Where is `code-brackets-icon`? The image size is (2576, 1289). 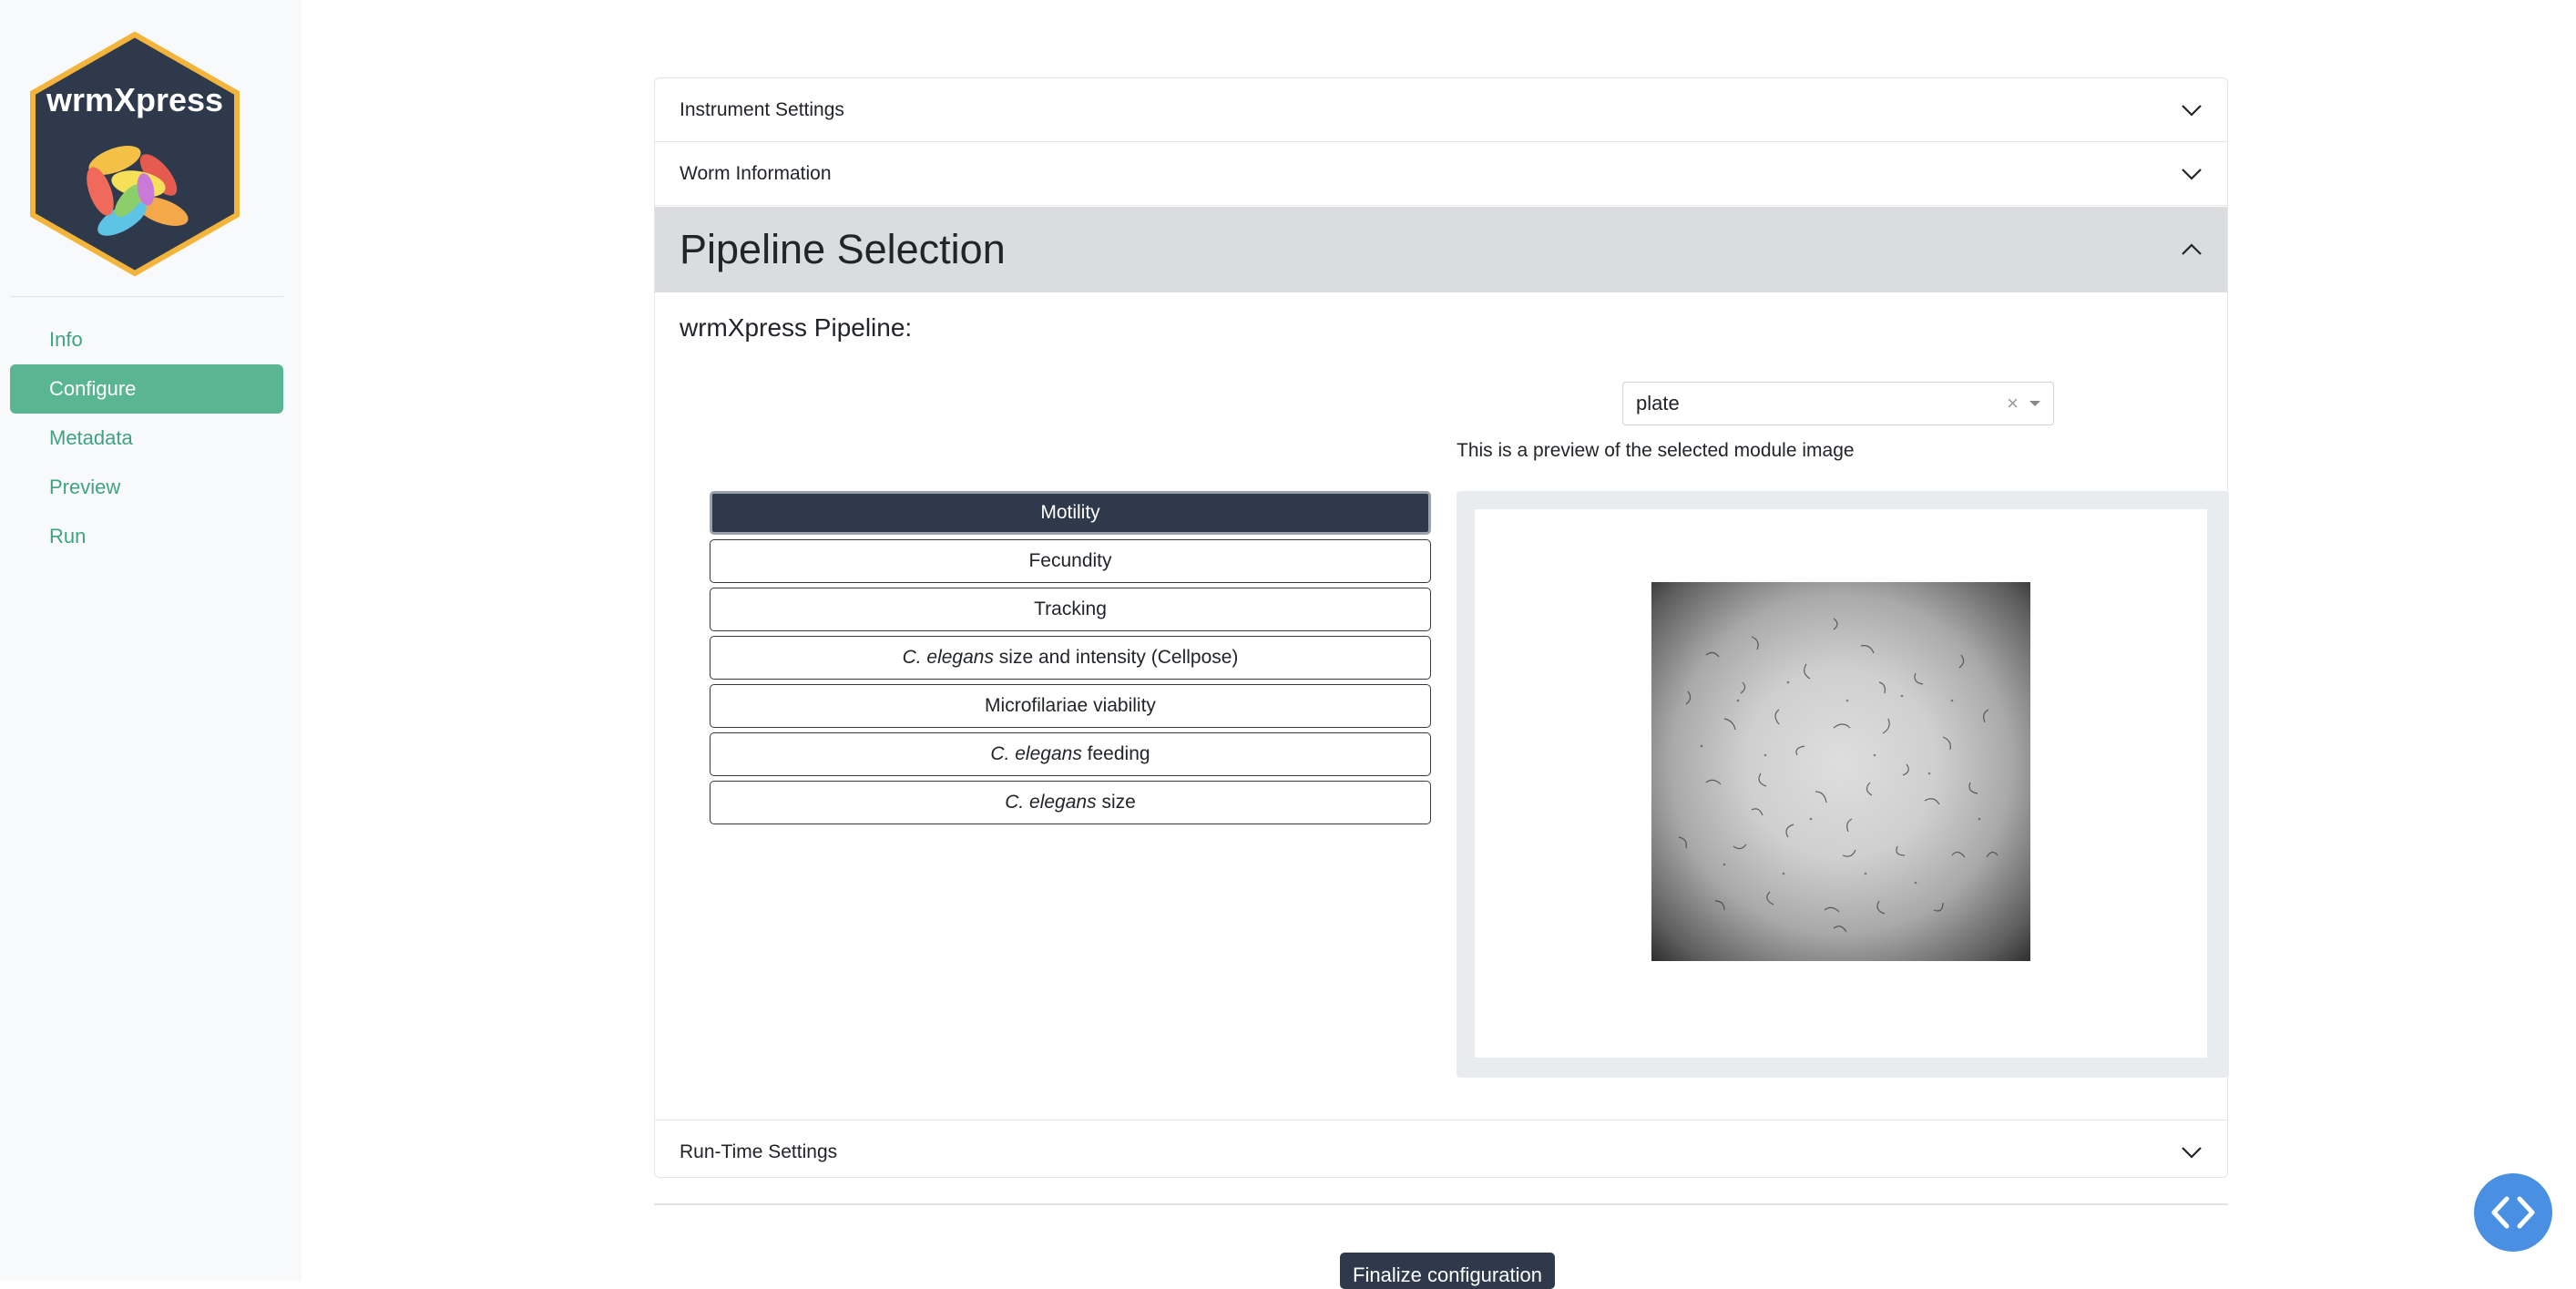 code-brackets-icon is located at coordinates (2513, 1212).